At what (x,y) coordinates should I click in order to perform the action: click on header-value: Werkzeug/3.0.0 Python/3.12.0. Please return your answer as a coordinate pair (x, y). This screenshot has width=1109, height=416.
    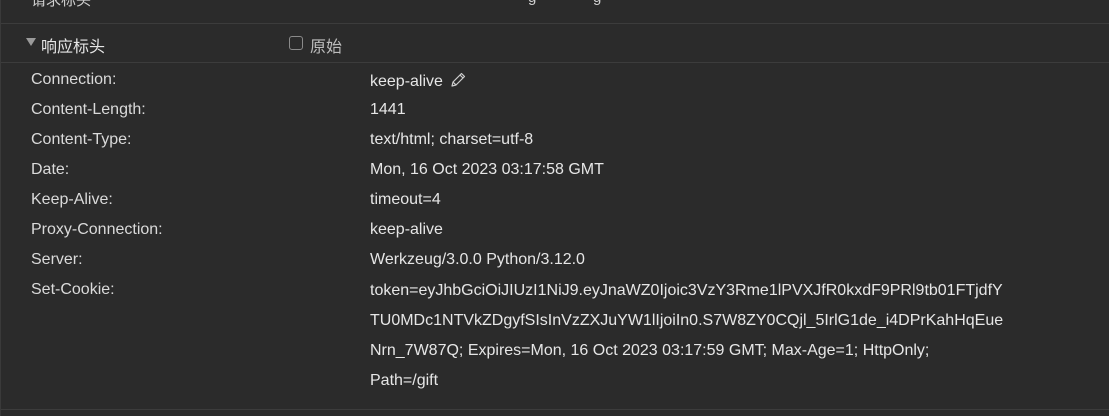
    Looking at the image, I should click on (477, 259).